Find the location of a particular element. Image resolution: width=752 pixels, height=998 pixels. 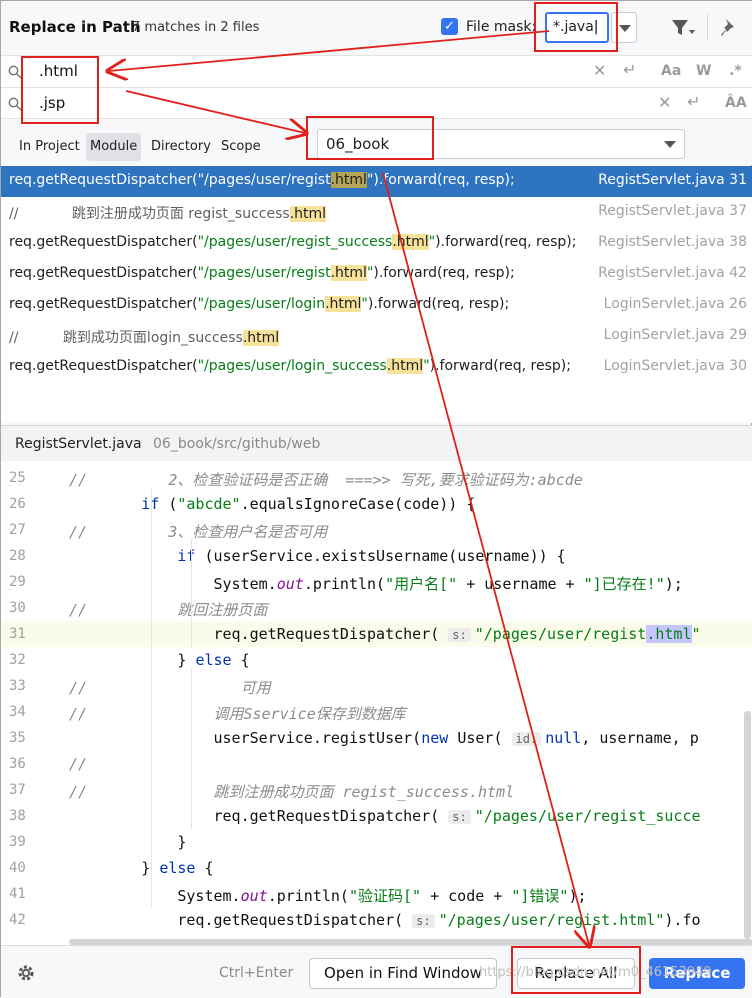

code-line: 32 } else { is located at coordinates (376, 660).